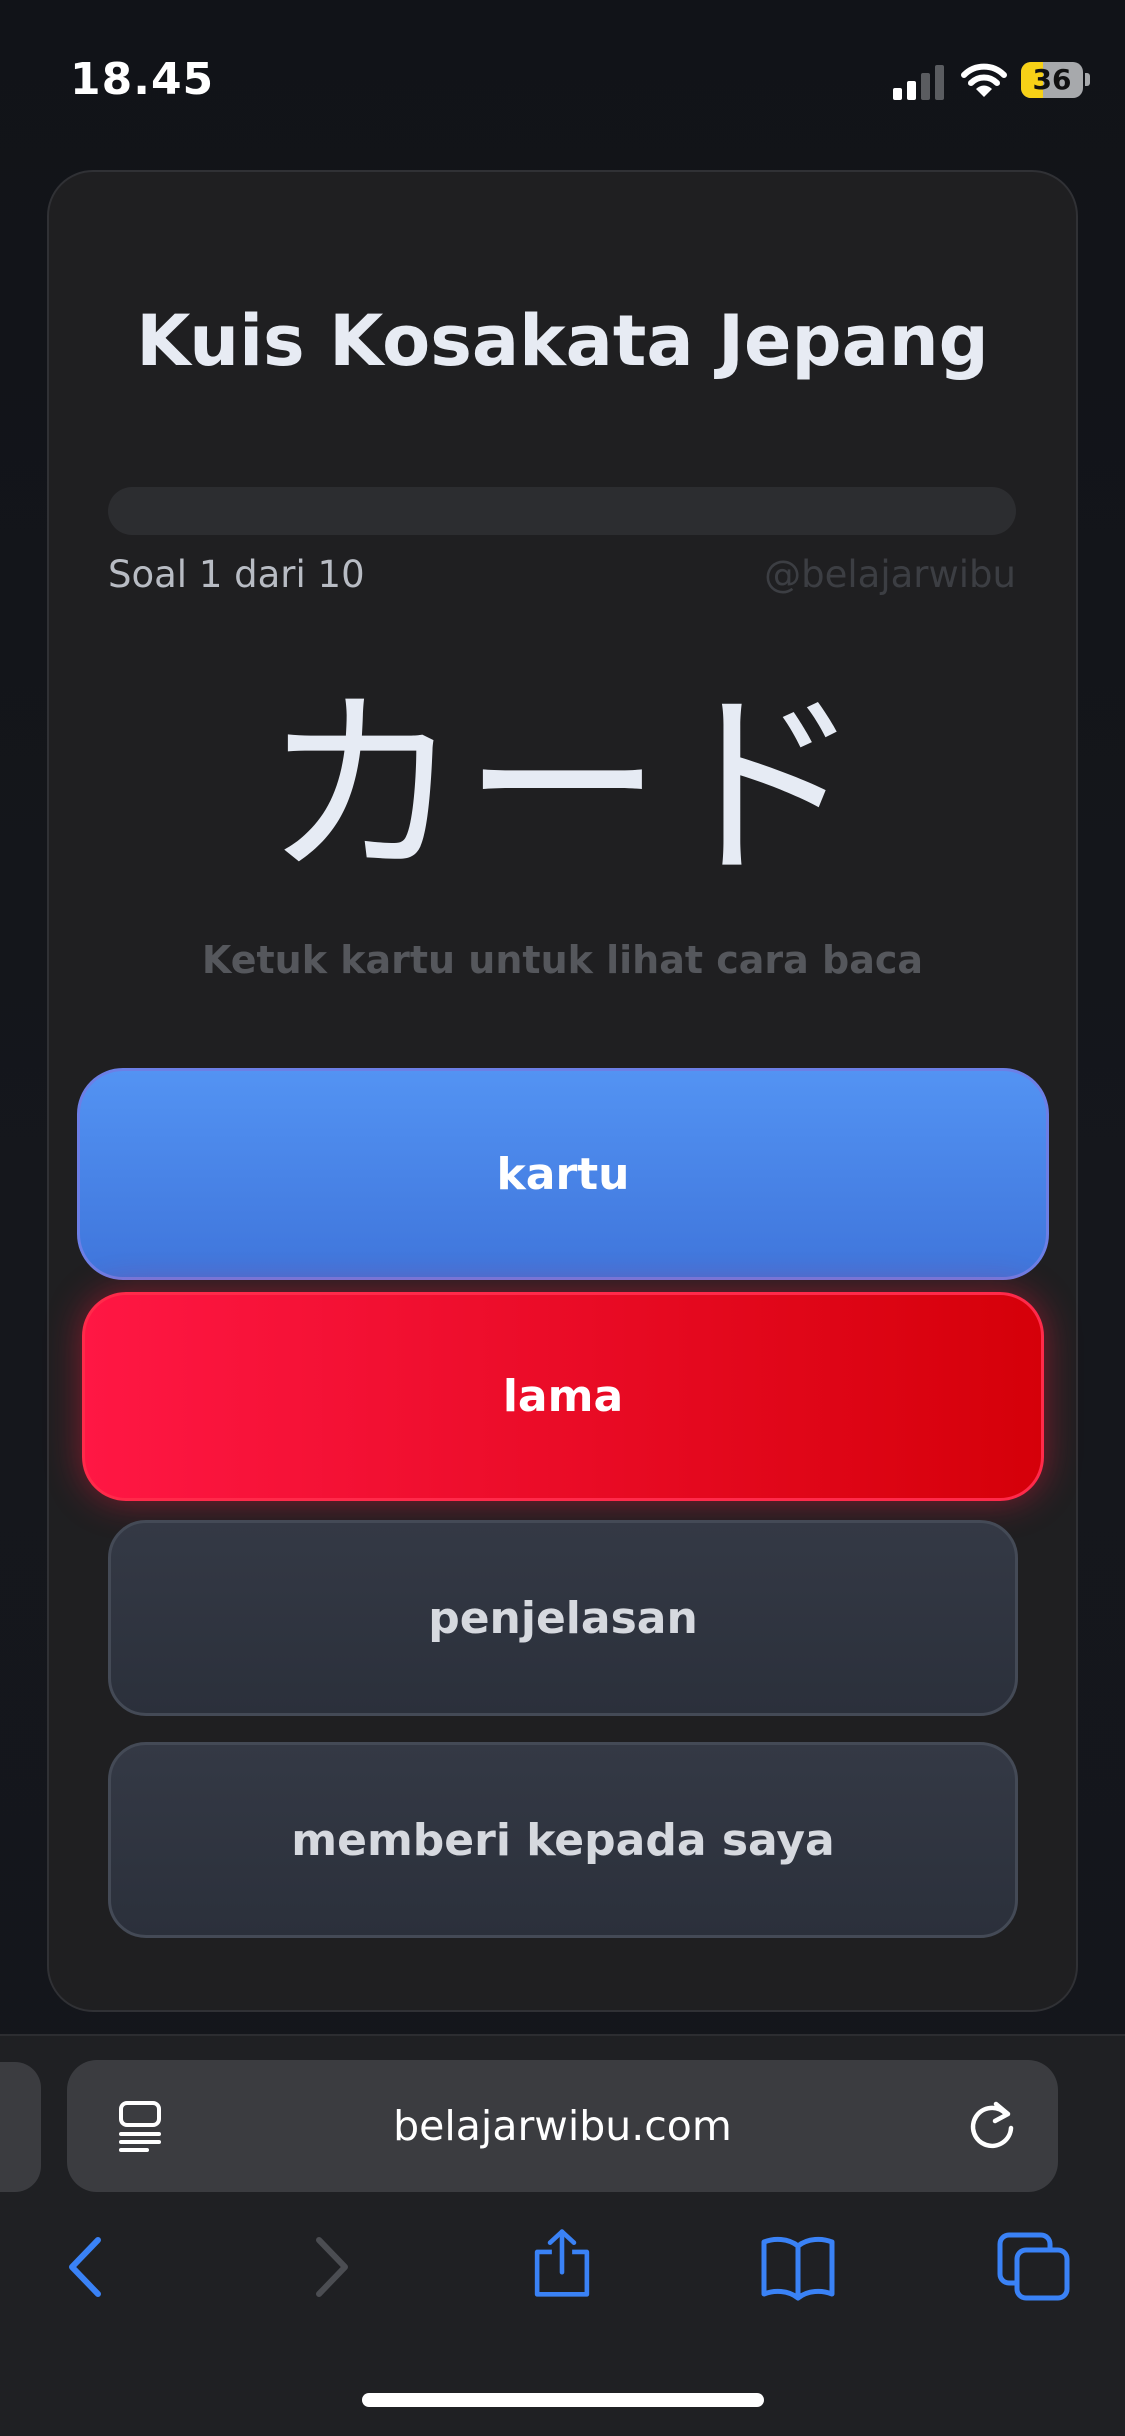 The height and width of the screenshot is (2436, 1125). I want to click on forward-icon, so click(330, 2267).